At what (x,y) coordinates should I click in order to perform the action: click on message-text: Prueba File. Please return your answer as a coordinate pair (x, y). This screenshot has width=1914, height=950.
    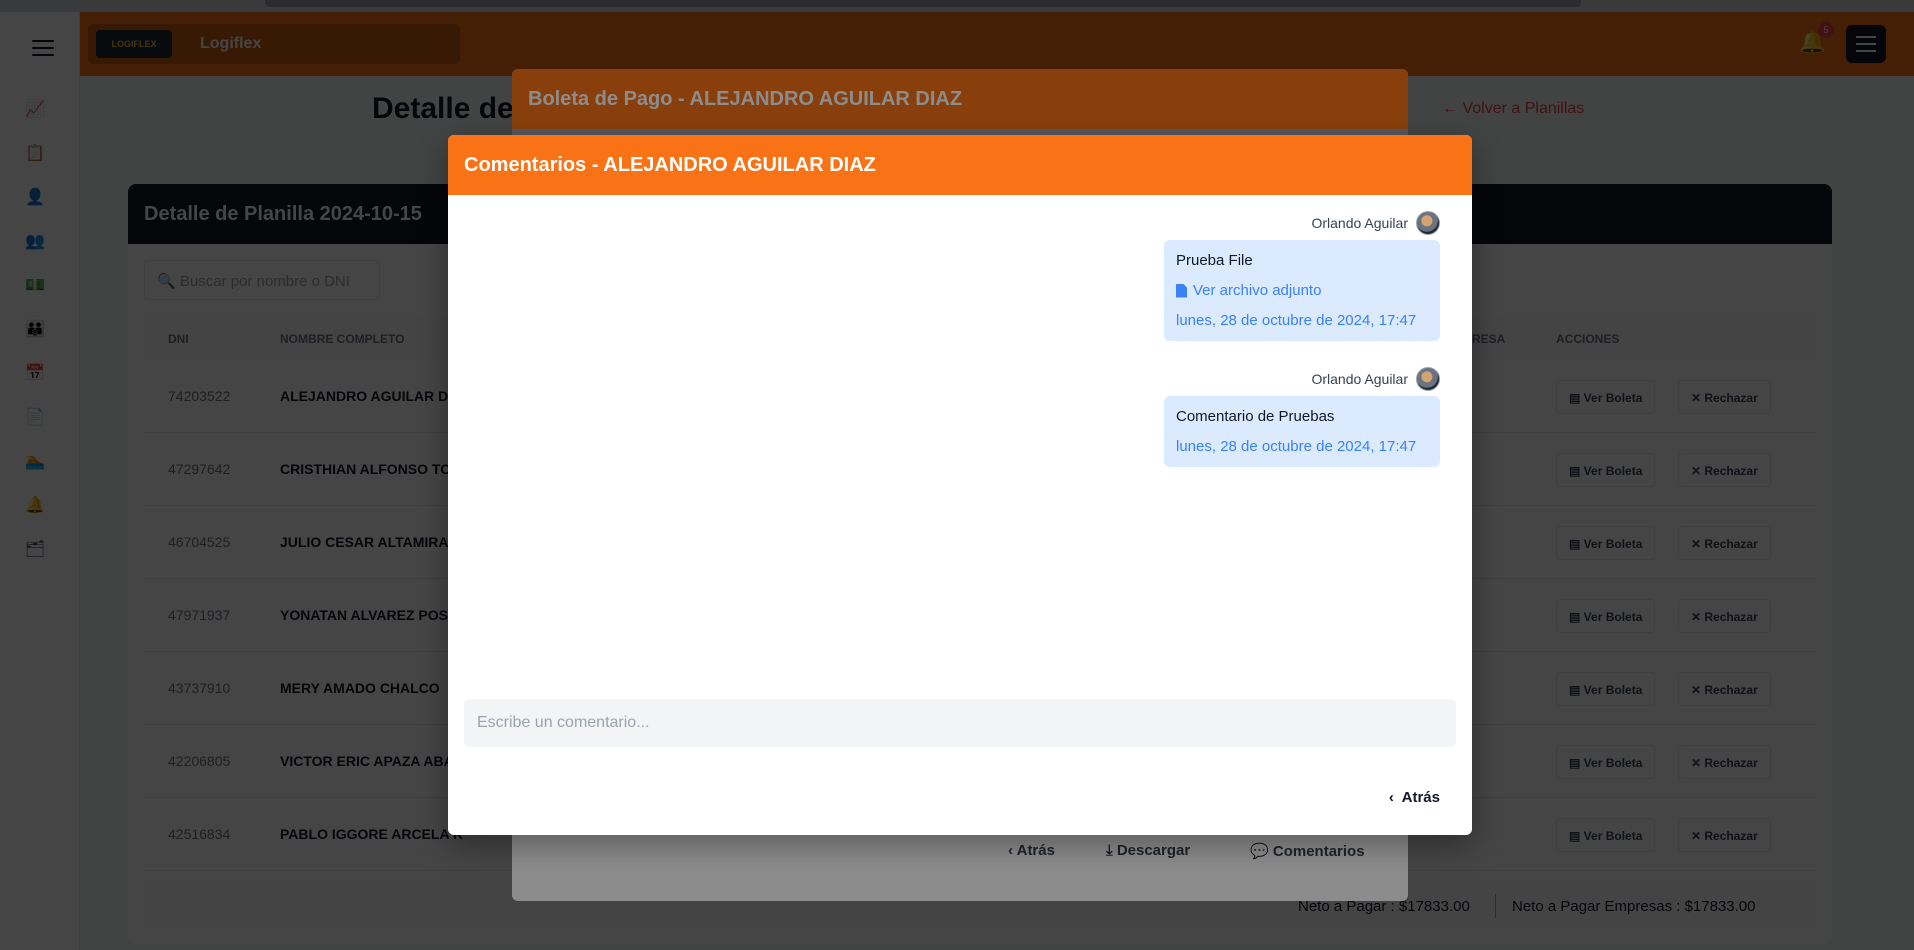
    Looking at the image, I should click on (1214, 260).